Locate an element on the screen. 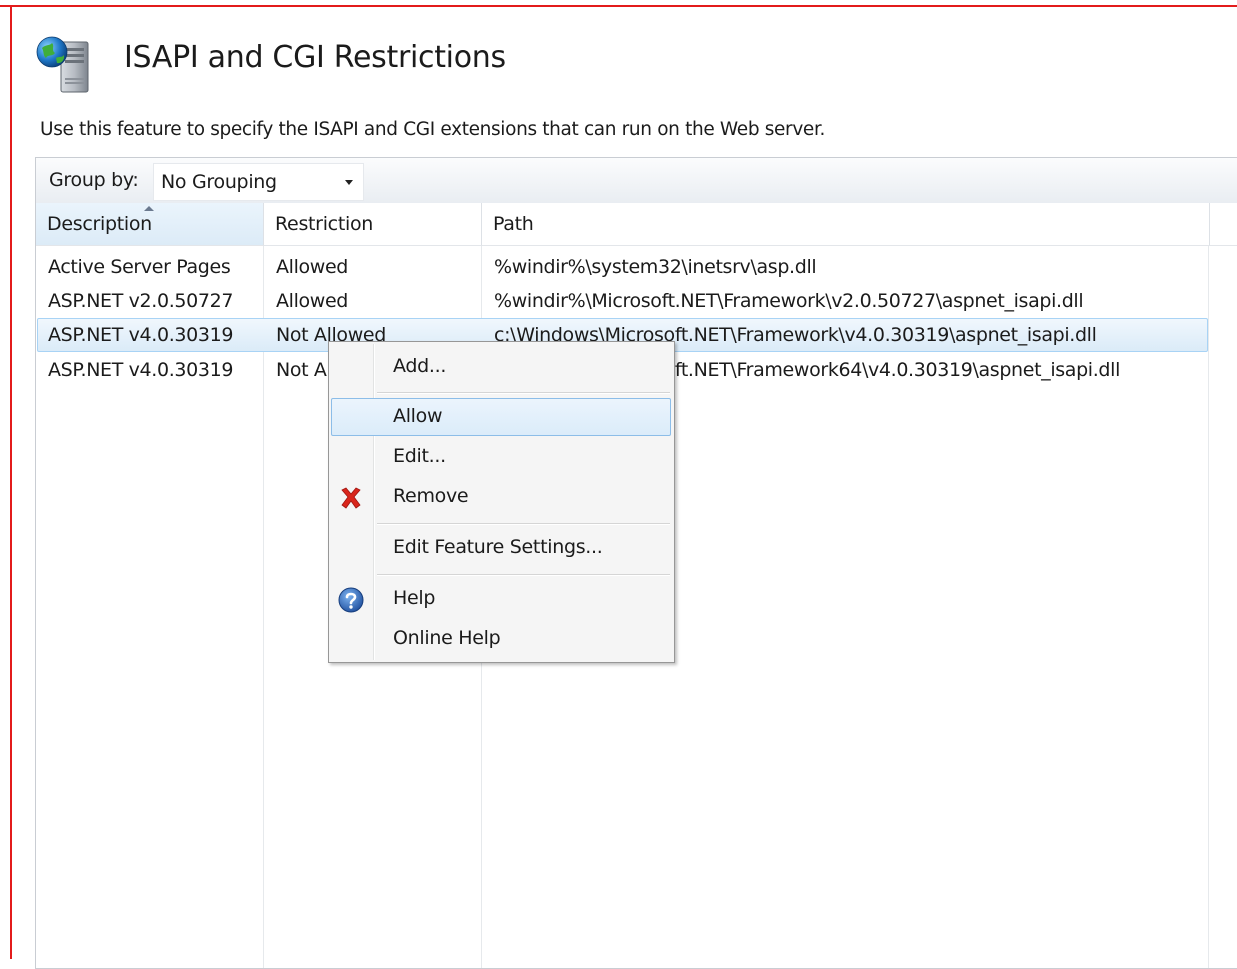 This screenshot has width=1237, height=969. menu-item-remove: Remove is located at coordinates (501, 497).